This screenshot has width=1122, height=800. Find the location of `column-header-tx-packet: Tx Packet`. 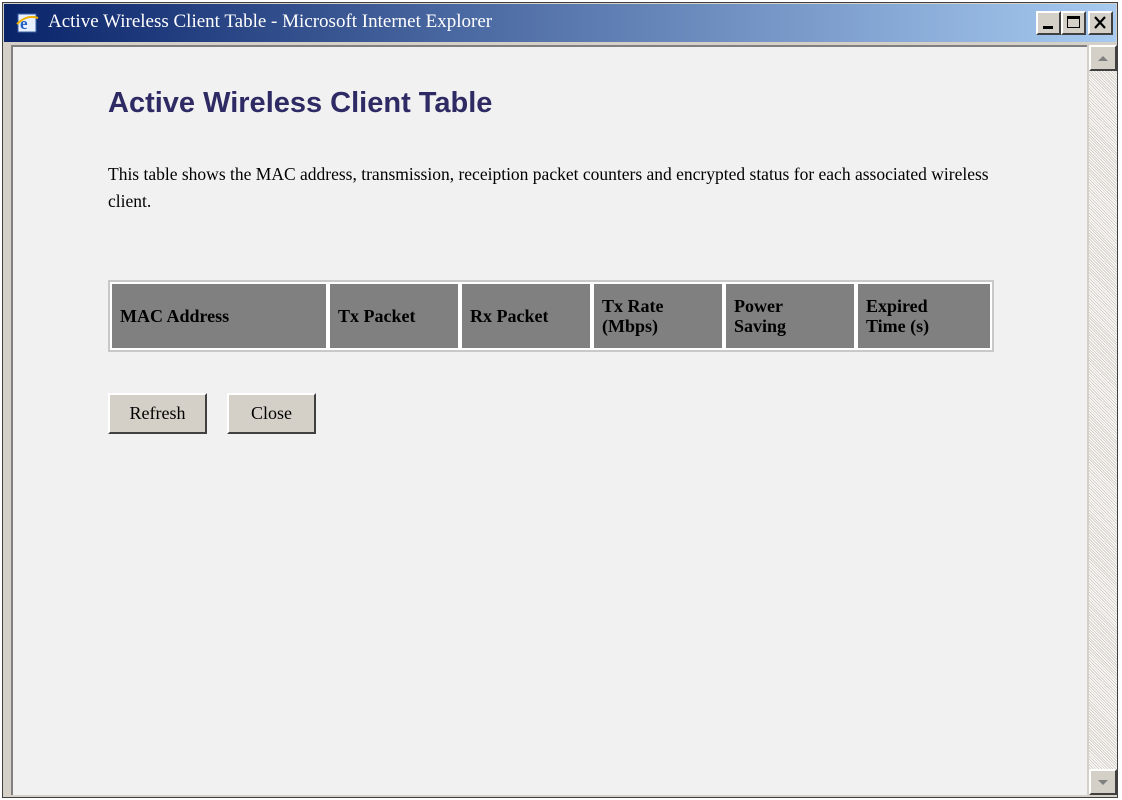

column-header-tx-packet: Tx Packet is located at coordinates (394, 316).